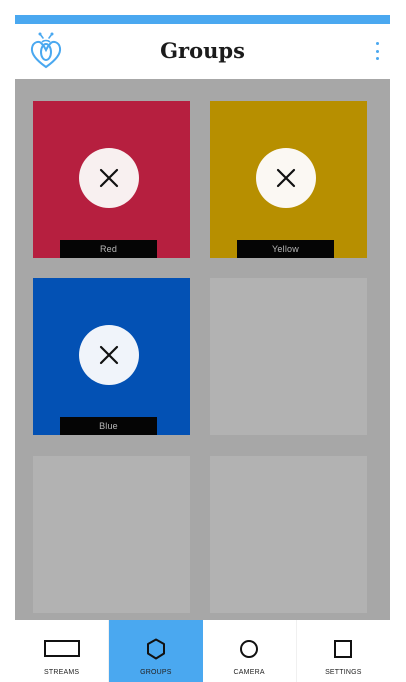 Image resolution: width=406 pixels, height=682 pixels. What do you see at coordinates (156, 672) in the screenshot?
I see `tab-label: GROUPS` at bounding box center [156, 672].